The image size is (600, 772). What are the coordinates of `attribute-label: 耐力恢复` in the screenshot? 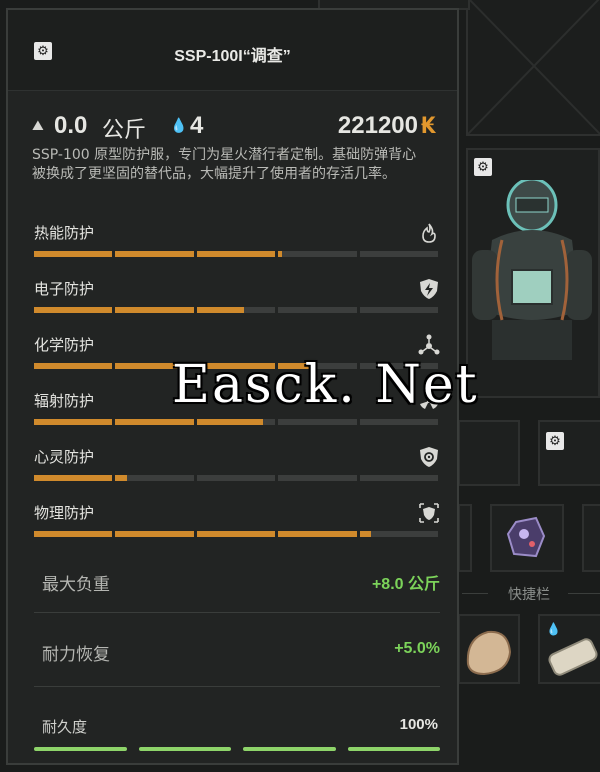 It's located at (76, 655).